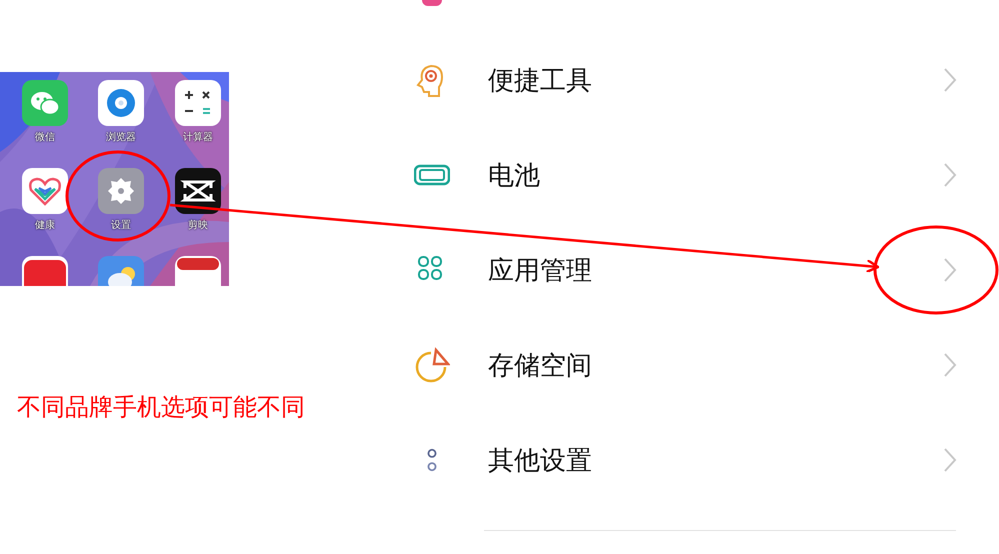  What do you see at coordinates (540, 270) in the screenshot?
I see `item-label: 应用管理` at bounding box center [540, 270].